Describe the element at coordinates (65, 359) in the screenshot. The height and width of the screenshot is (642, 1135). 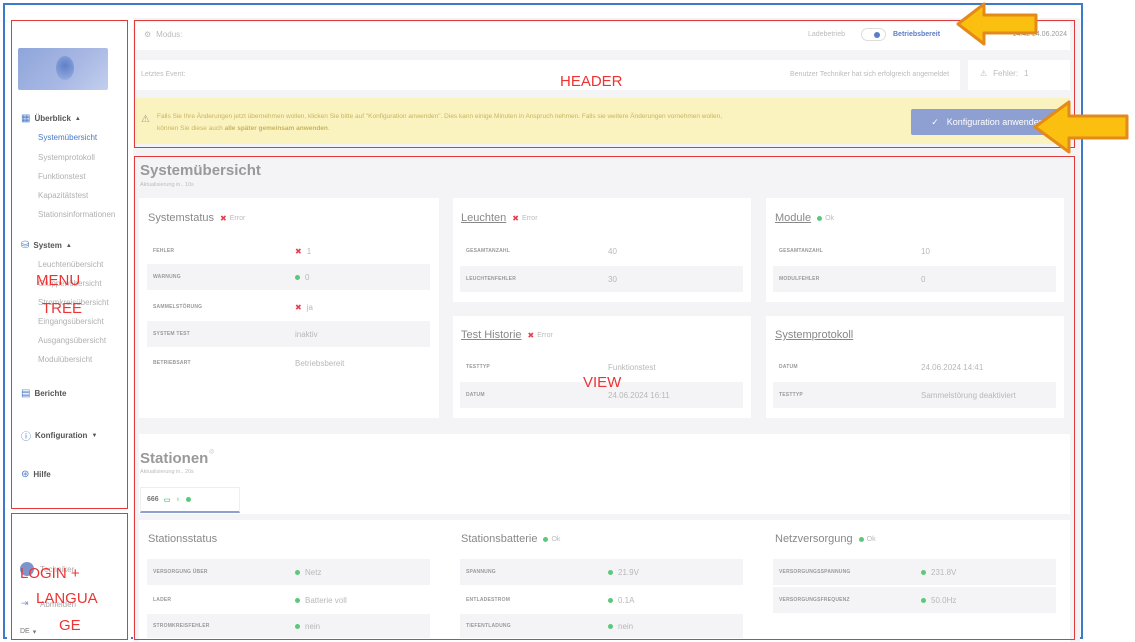
I see `menu-item-modul: Modulübersicht` at that location.